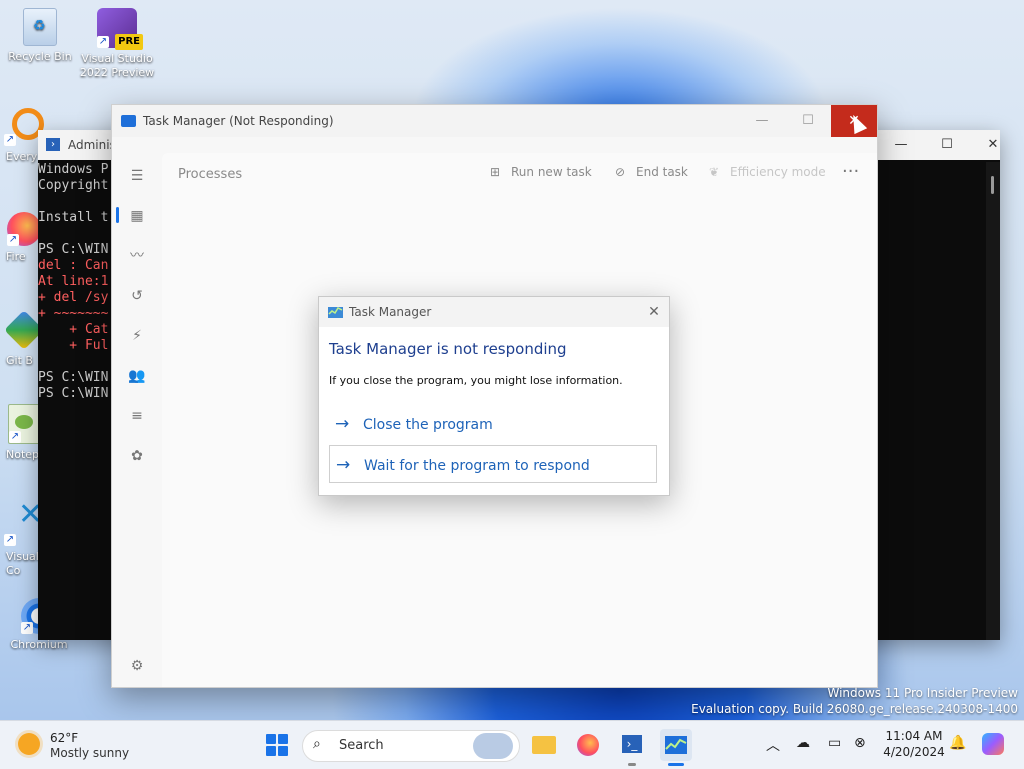  I want to click on powershell-icon: ›_, so click(632, 744).